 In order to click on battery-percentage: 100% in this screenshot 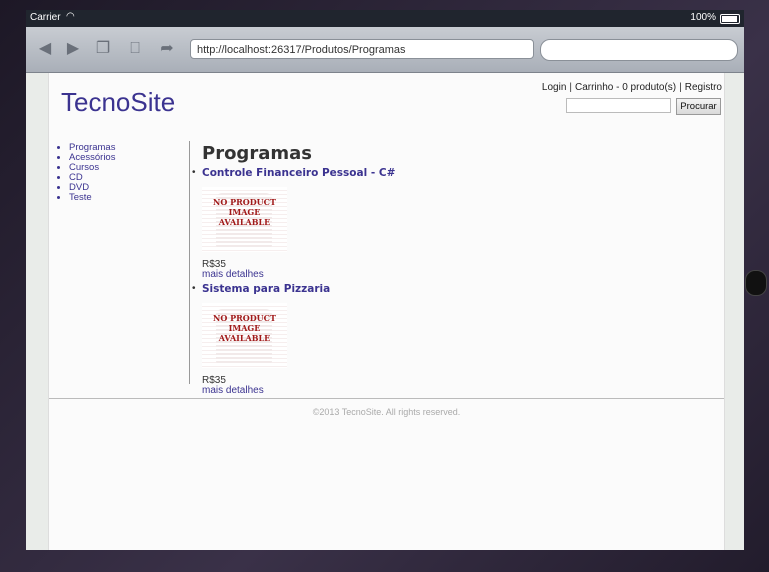, I will do `click(703, 17)`.